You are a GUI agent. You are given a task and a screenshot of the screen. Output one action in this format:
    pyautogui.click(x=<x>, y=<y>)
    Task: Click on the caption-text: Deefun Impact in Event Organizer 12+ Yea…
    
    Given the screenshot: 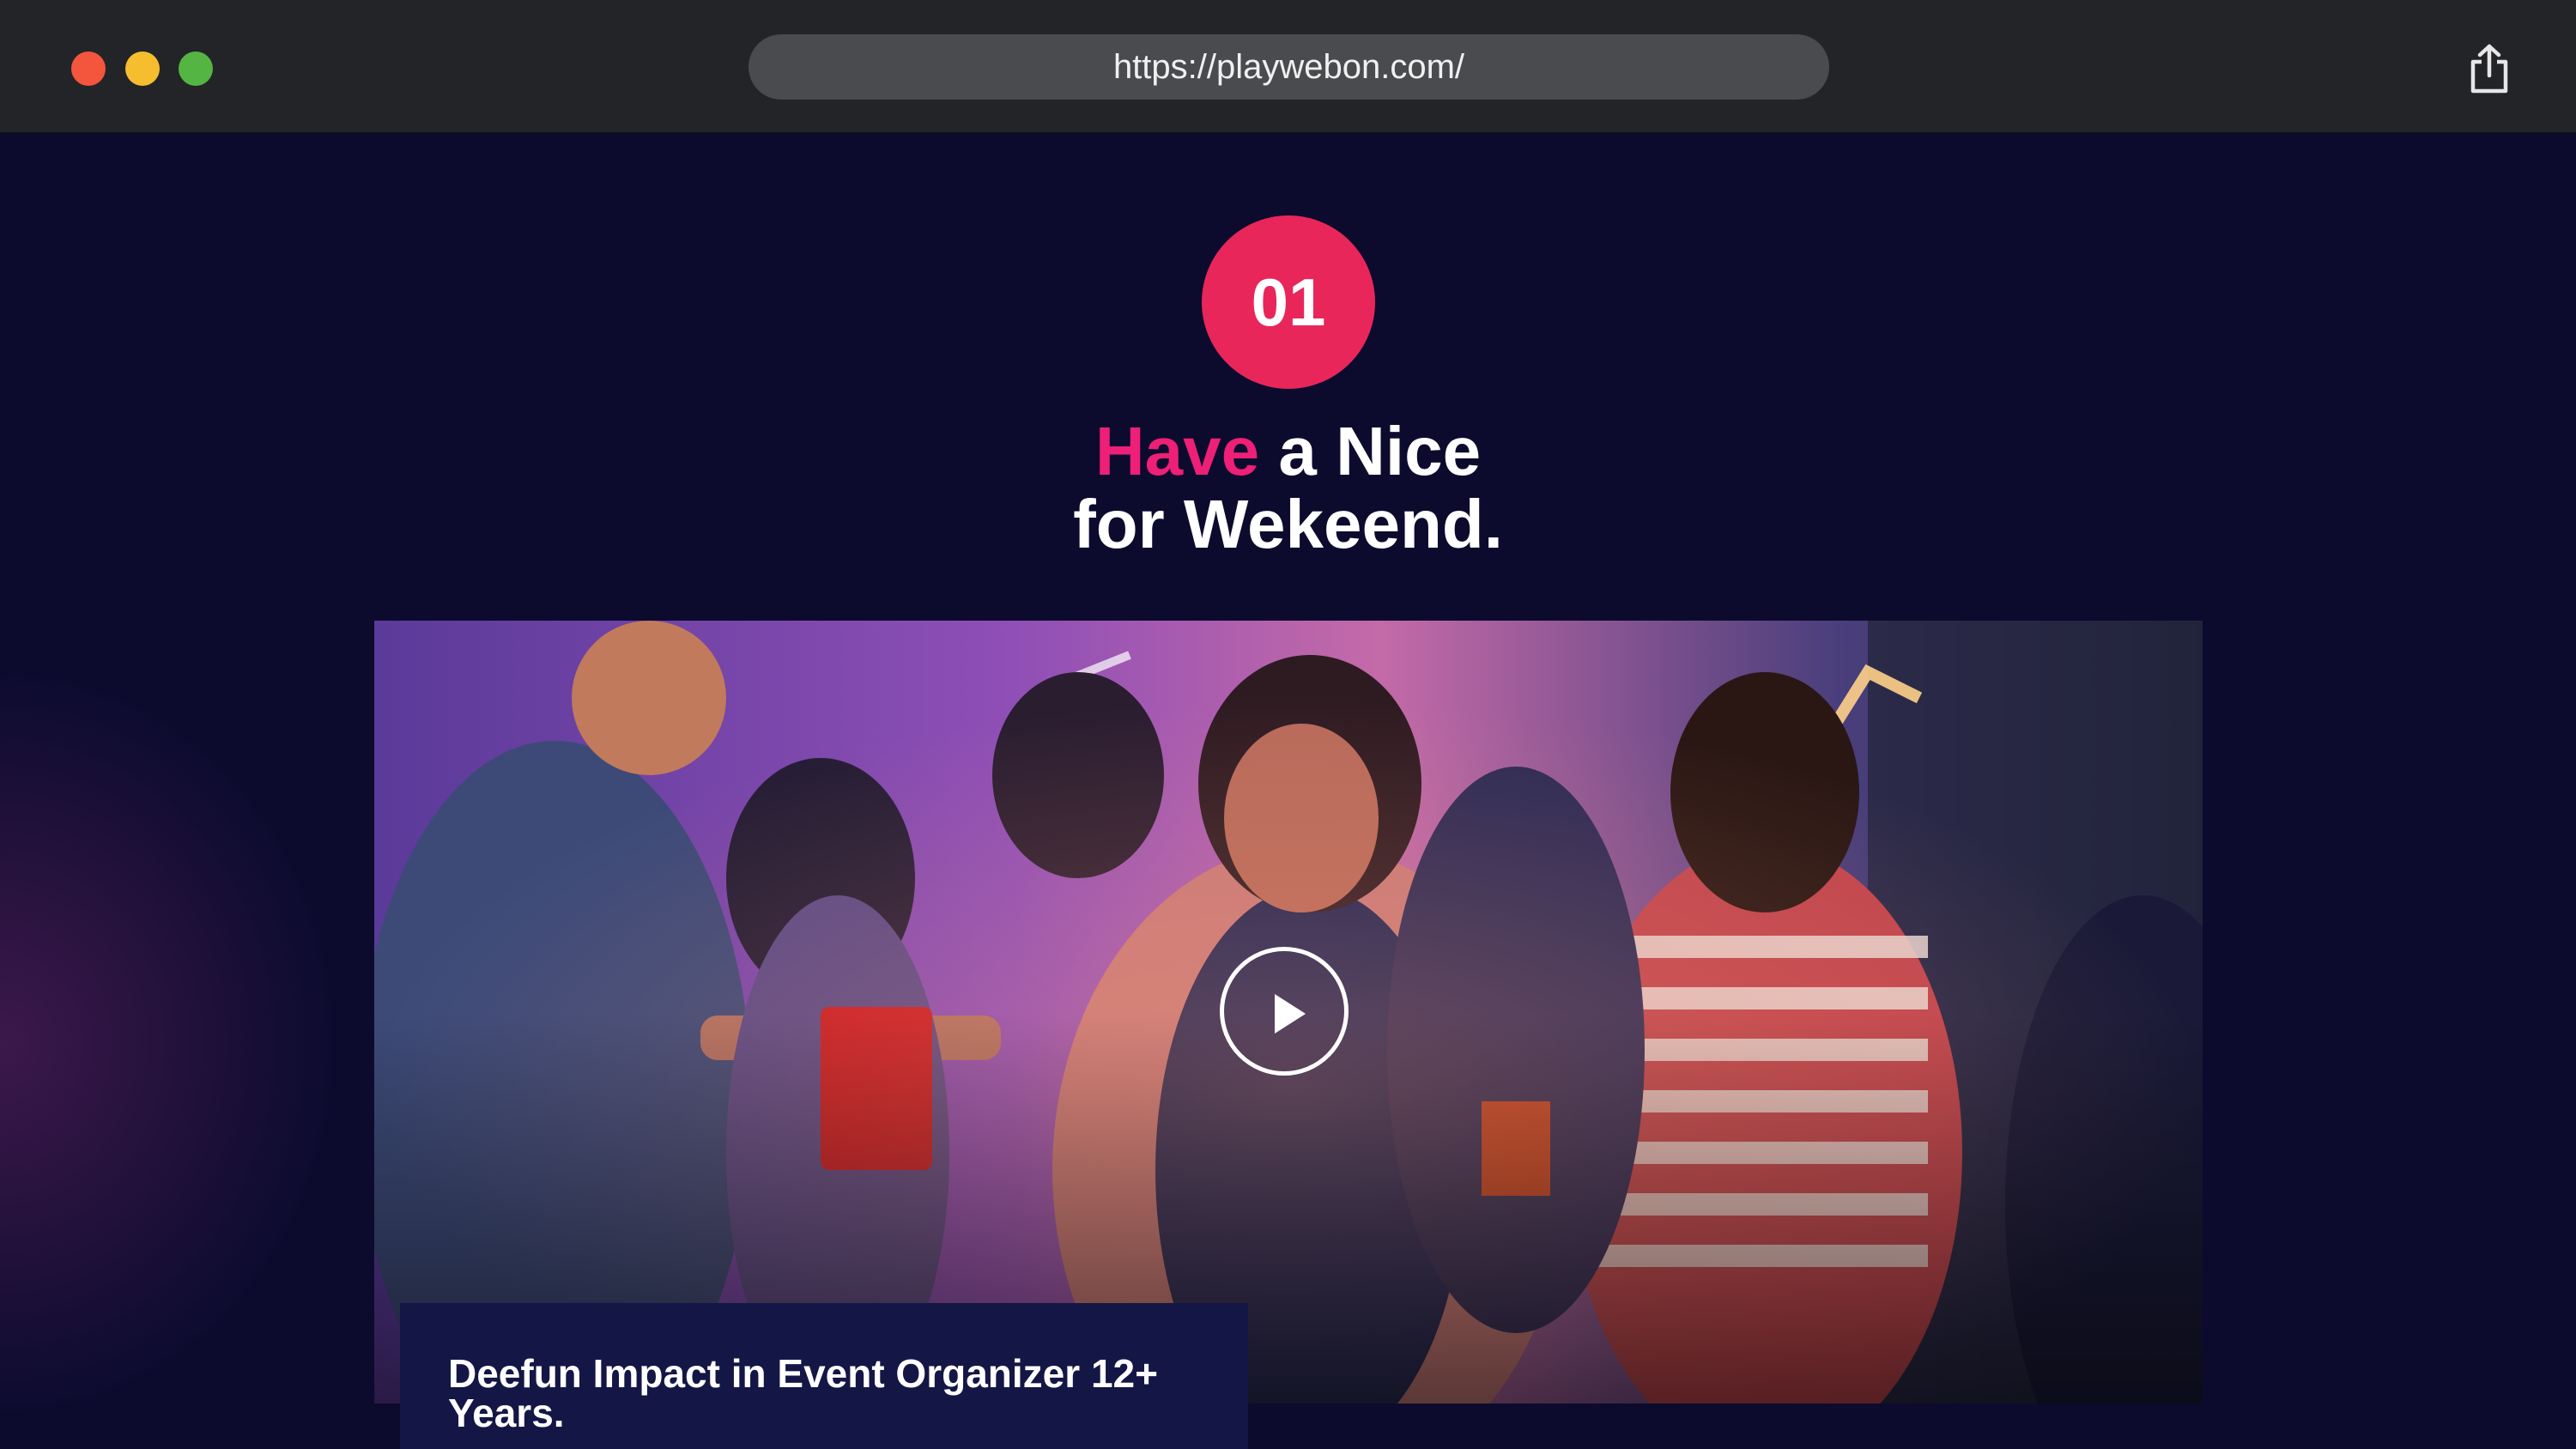 What is the action you would take?
    pyautogui.click(x=803, y=1393)
    